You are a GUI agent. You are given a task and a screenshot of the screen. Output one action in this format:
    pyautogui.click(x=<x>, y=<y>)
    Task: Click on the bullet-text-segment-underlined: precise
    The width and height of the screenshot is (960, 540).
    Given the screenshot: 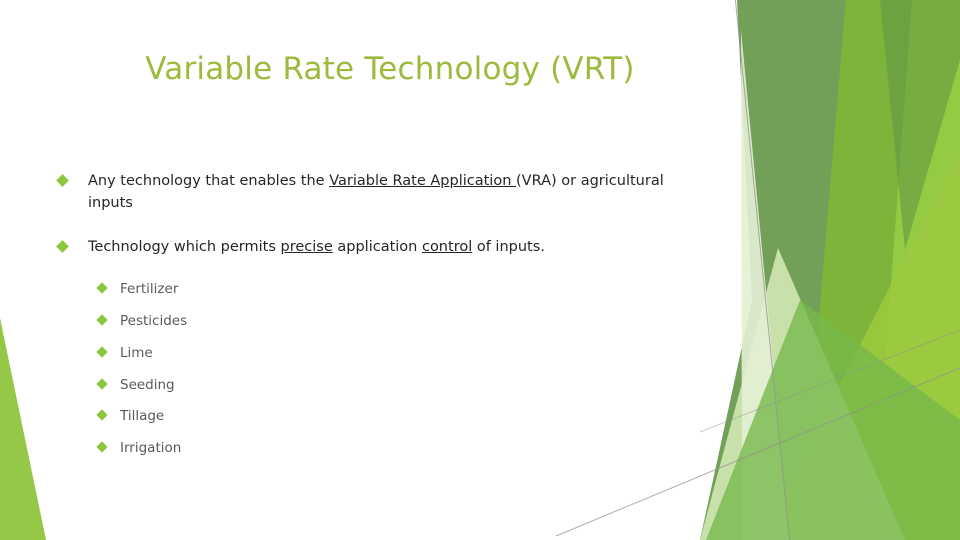 What is the action you would take?
    pyautogui.click(x=306, y=246)
    